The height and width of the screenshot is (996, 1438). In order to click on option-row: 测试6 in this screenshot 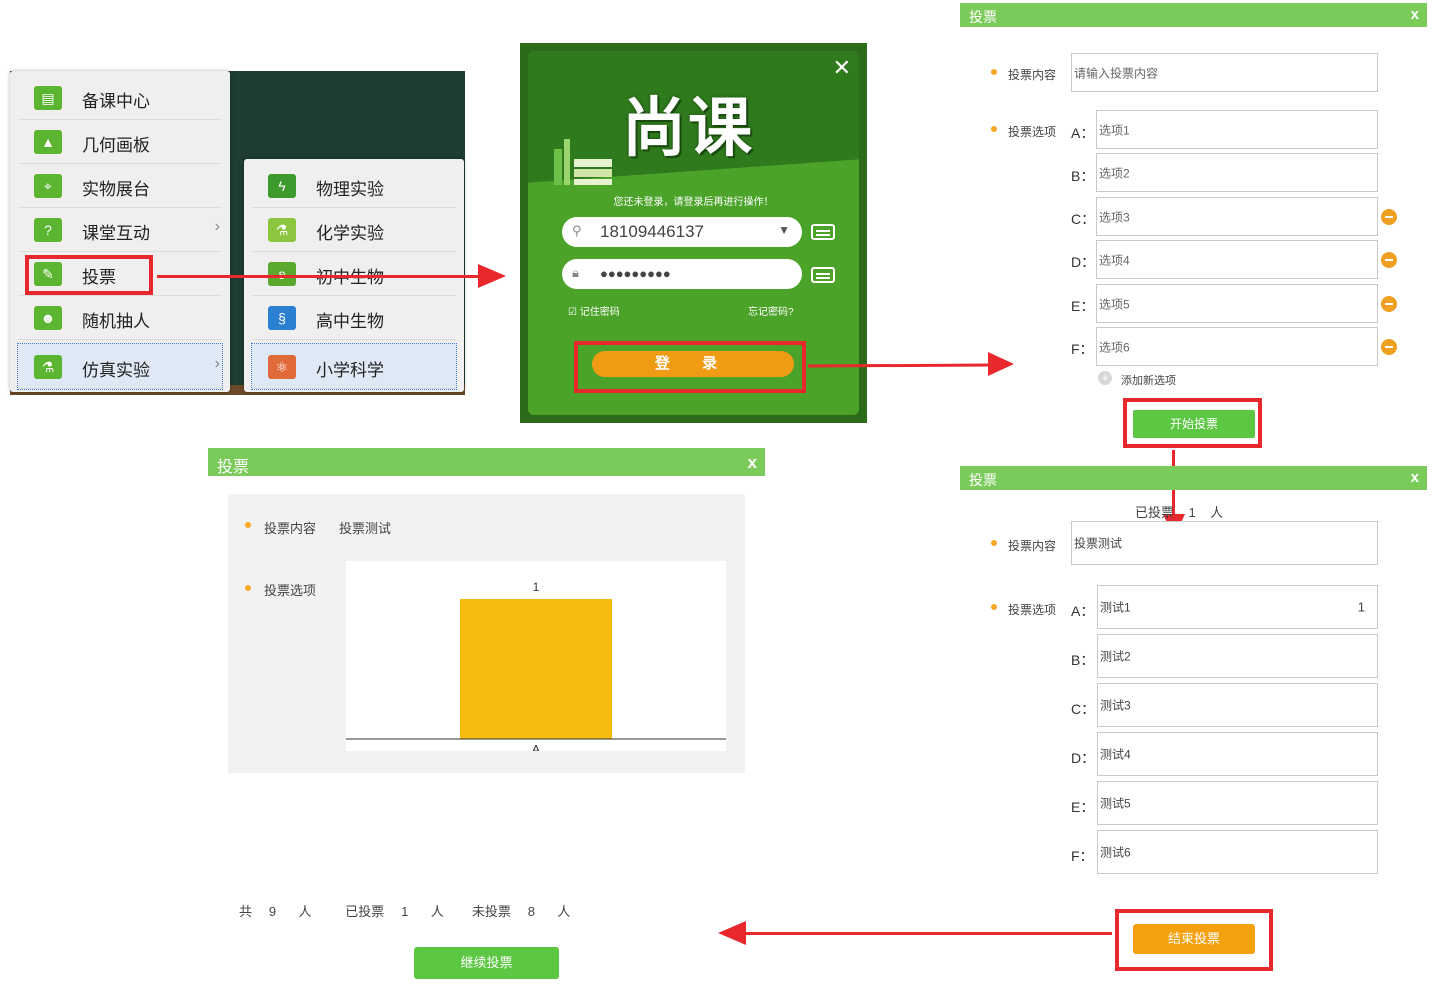, I will do `click(1237, 852)`.